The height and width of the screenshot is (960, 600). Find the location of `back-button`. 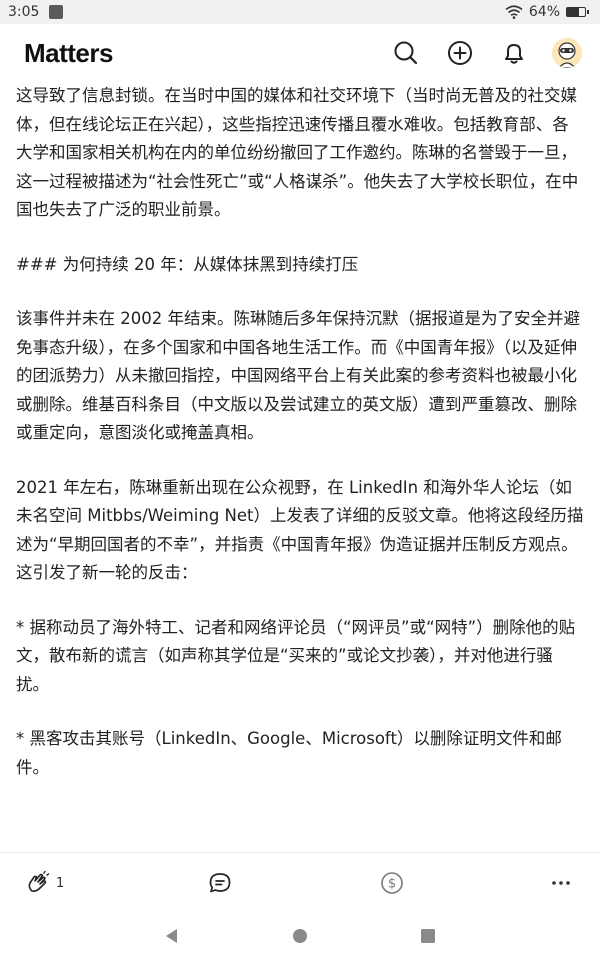

back-button is located at coordinates (172, 936).